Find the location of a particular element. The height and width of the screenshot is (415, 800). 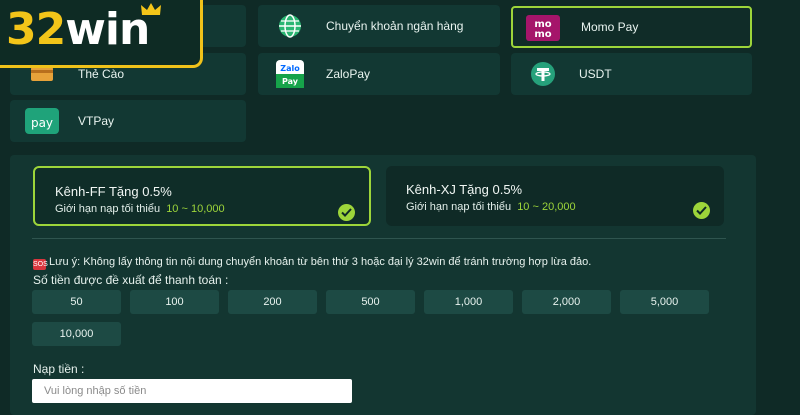

momo-logo-icon: mo mo is located at coordinates (543, 28).